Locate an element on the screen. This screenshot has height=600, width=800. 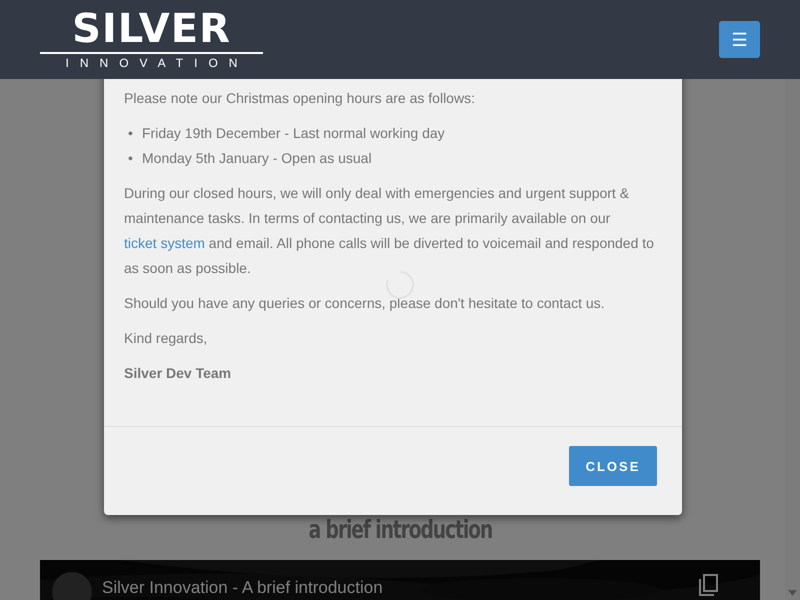
section-heading: a brief introduction is located at coordinates (400, 530).